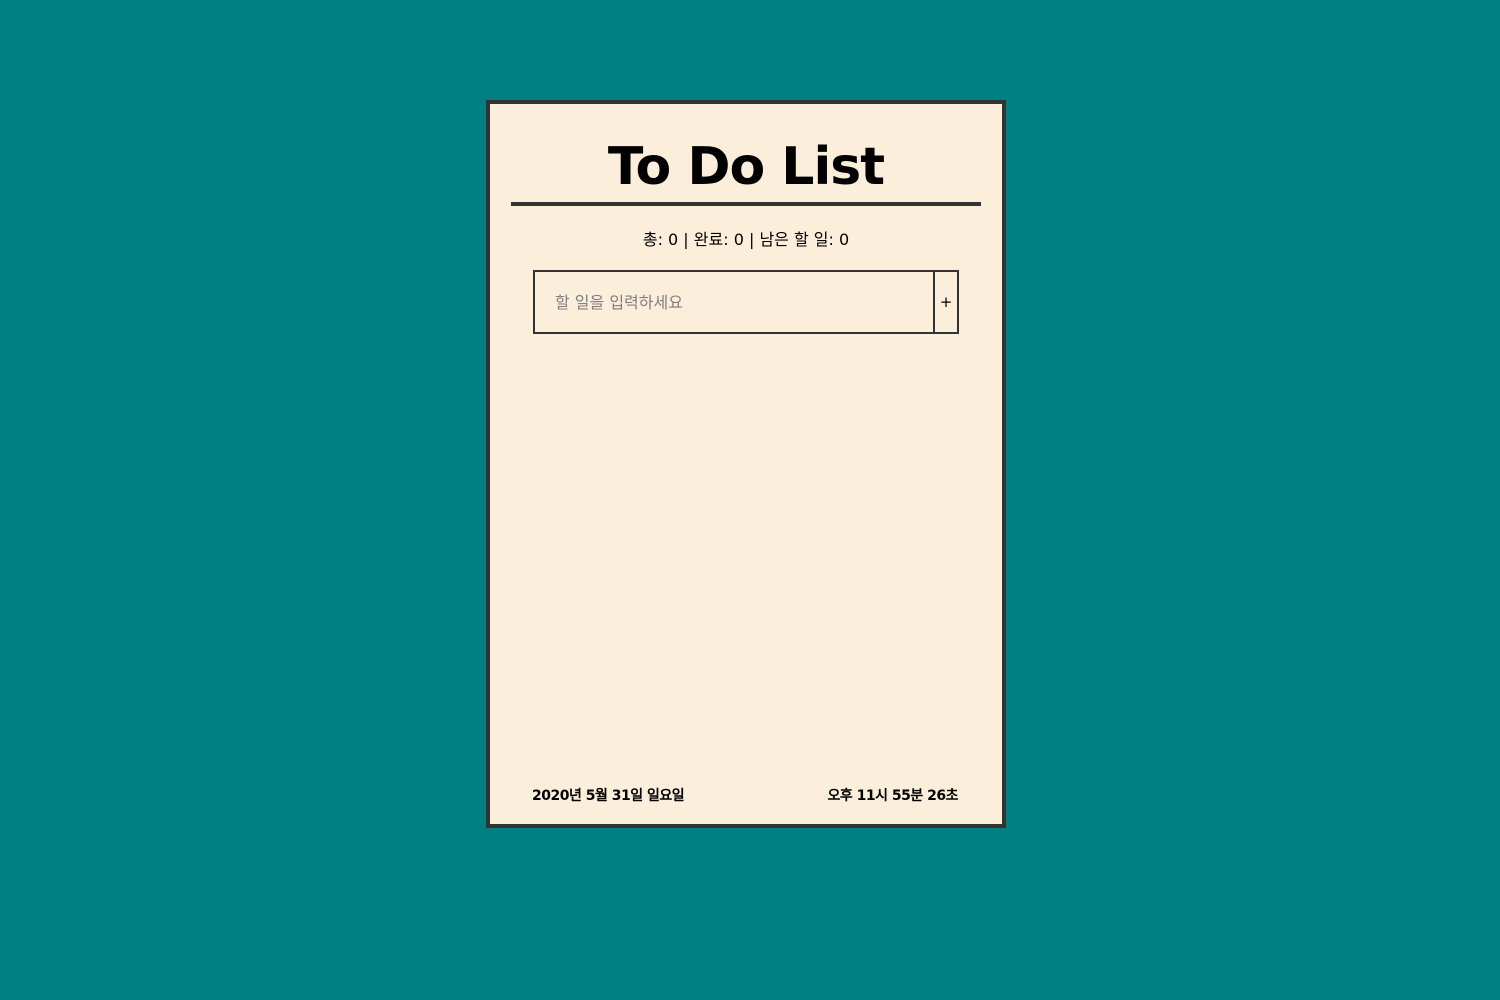 The height and width of the screenshot is (1000, 1500). I want to click on todo-input, so click(734, 302).